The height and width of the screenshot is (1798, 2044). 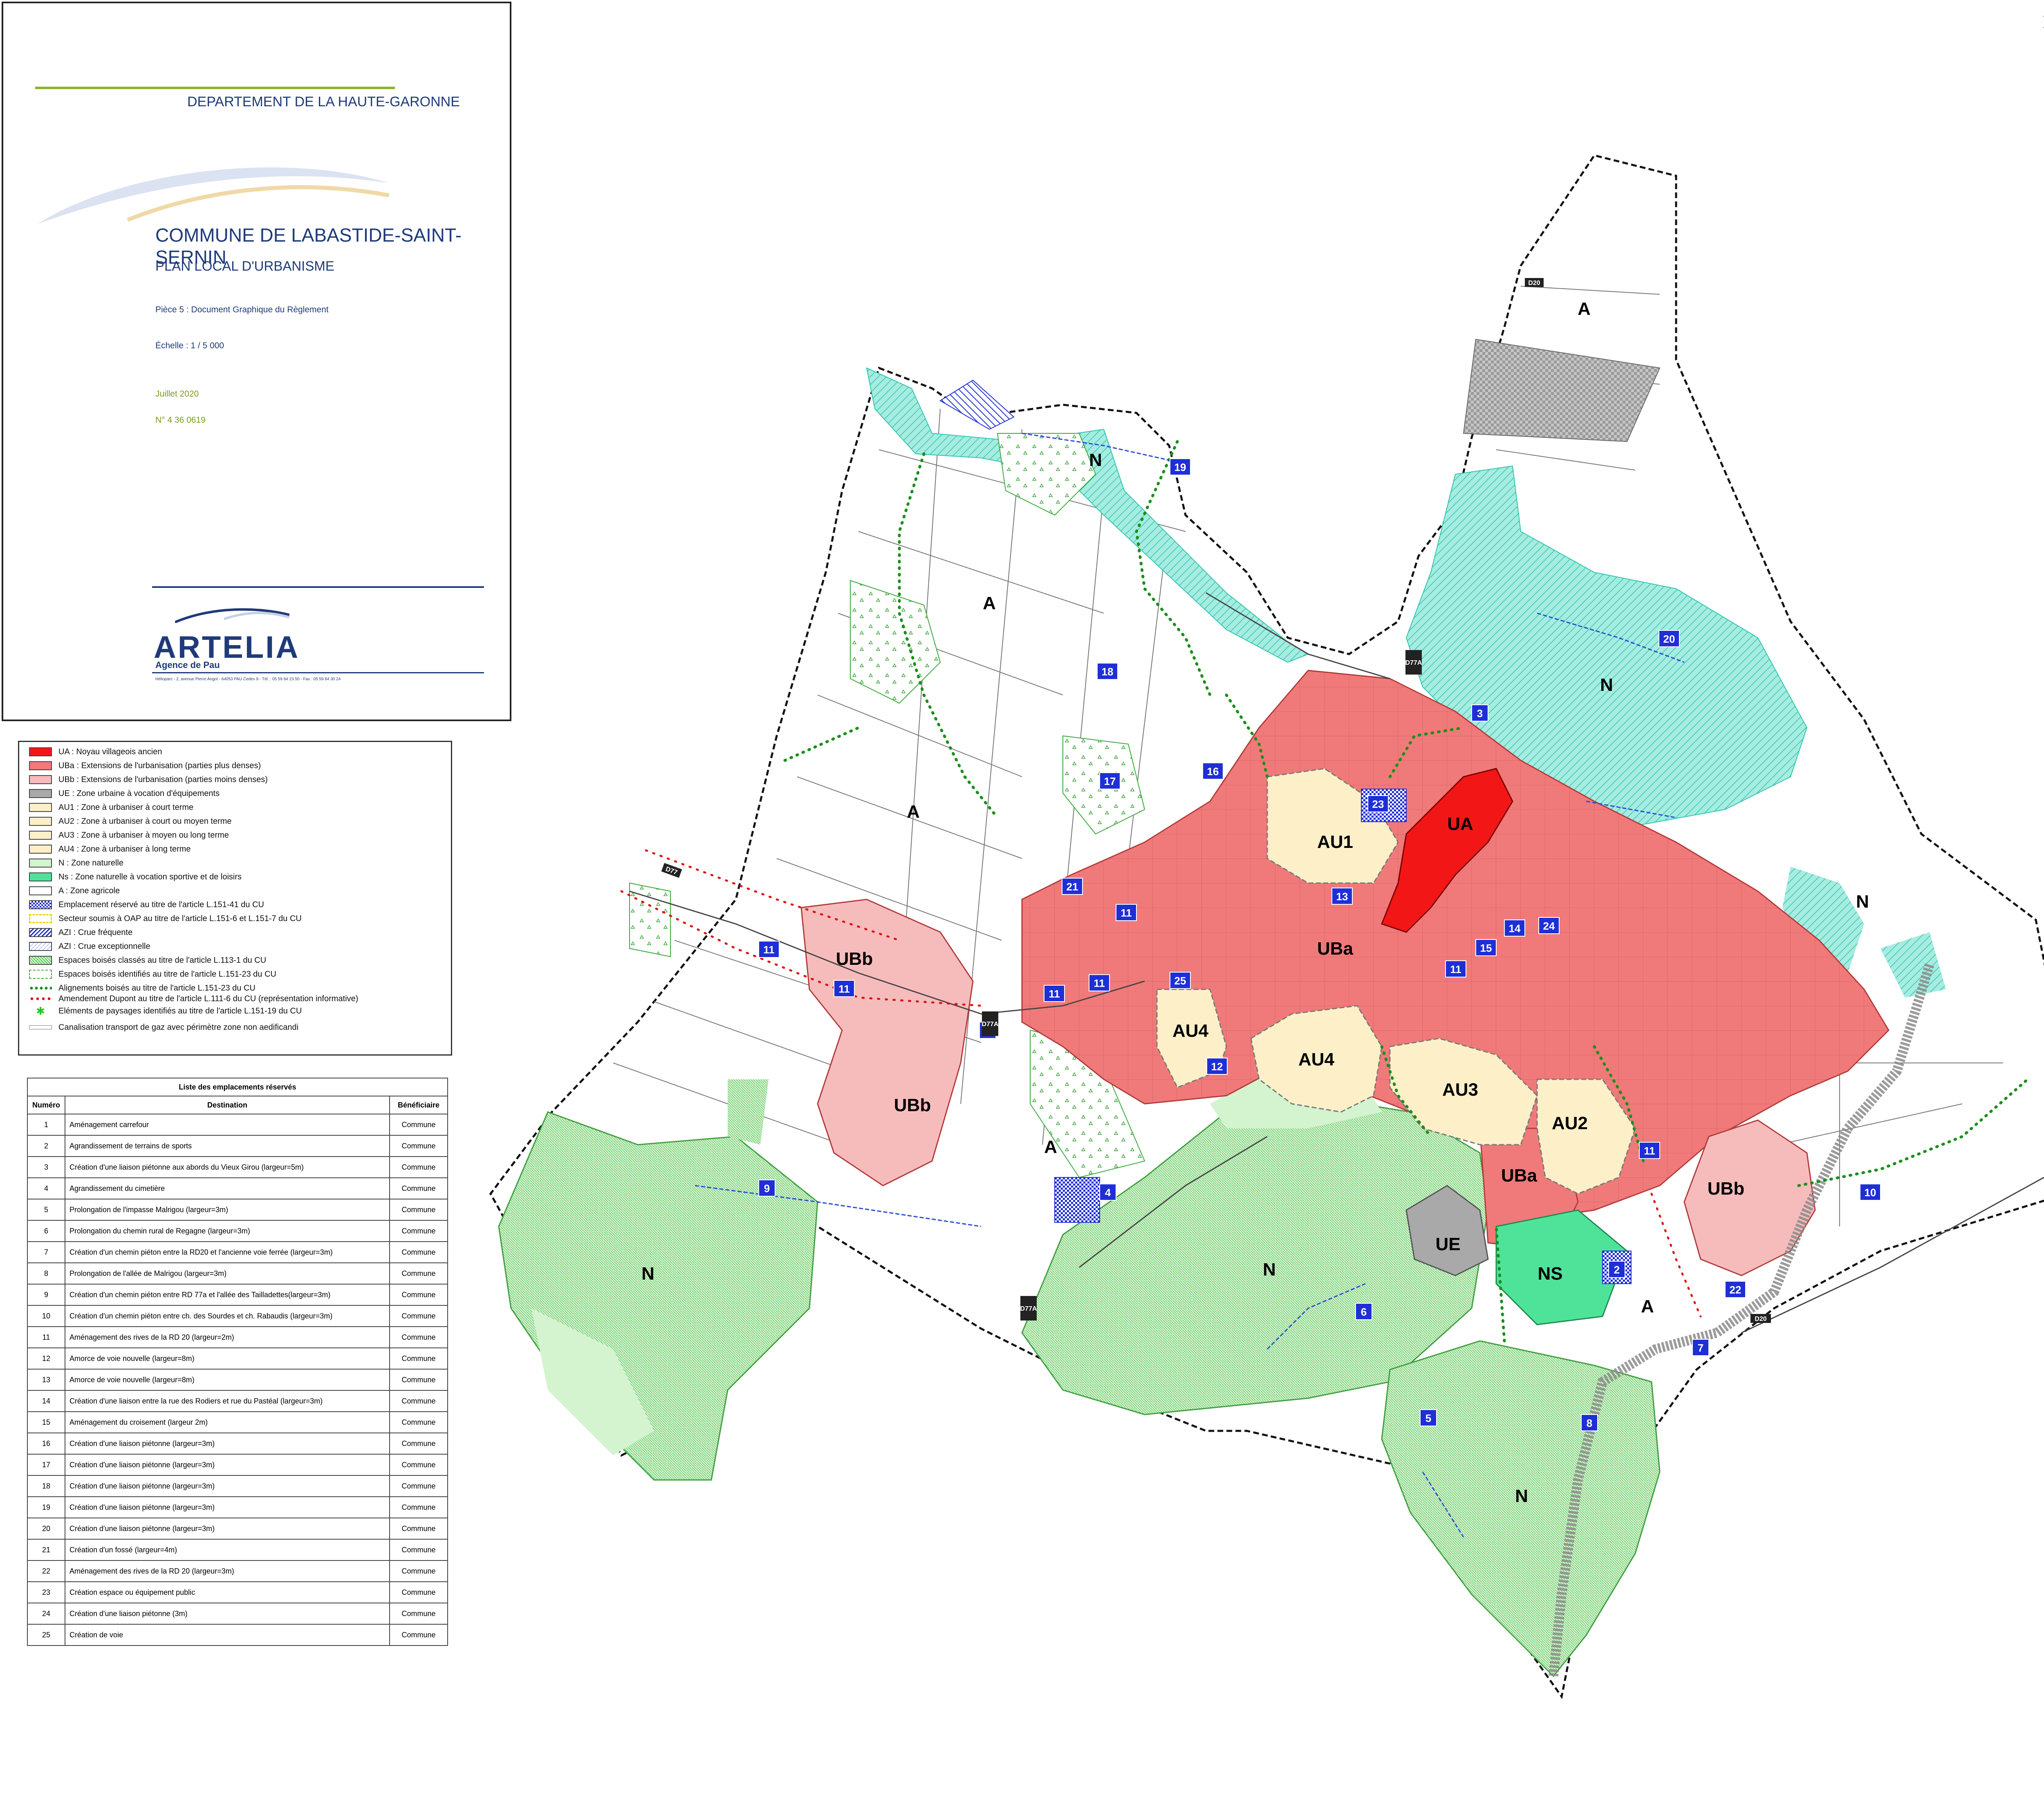 I want to click on svg-text: 16, so click(x=1213, y=771).